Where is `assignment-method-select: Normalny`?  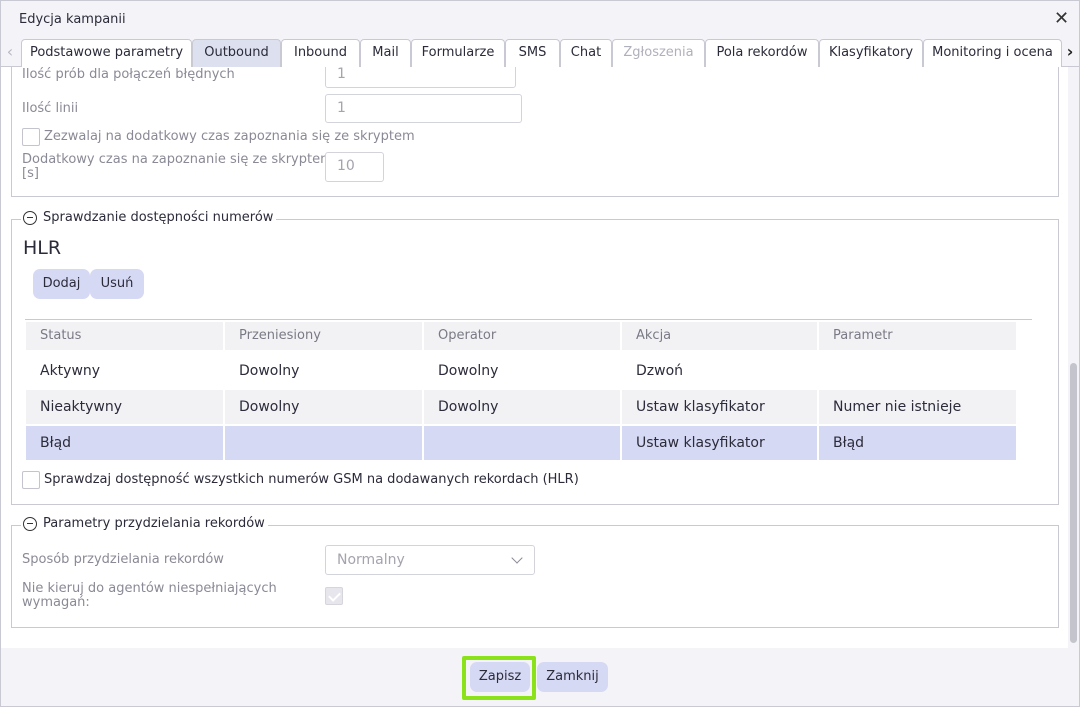 assignment-method-select: Normalny is located at coordinates (430, 560).